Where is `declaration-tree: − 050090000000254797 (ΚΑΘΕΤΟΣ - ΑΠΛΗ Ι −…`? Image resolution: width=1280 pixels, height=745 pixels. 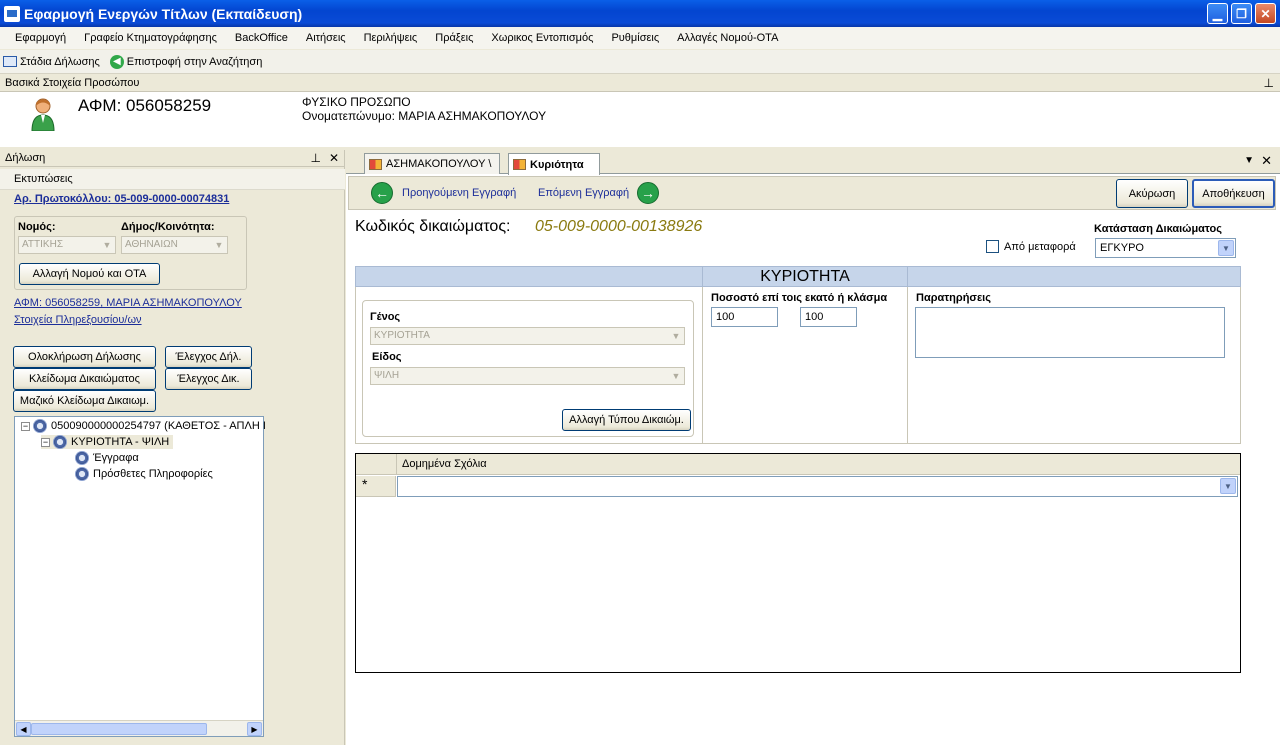 declaration-tree: − 050090000000254797 (ΚΑΘΕΤΟΣ - ΑΠΛΗ Ι −… is located at coordinates (140, 576).